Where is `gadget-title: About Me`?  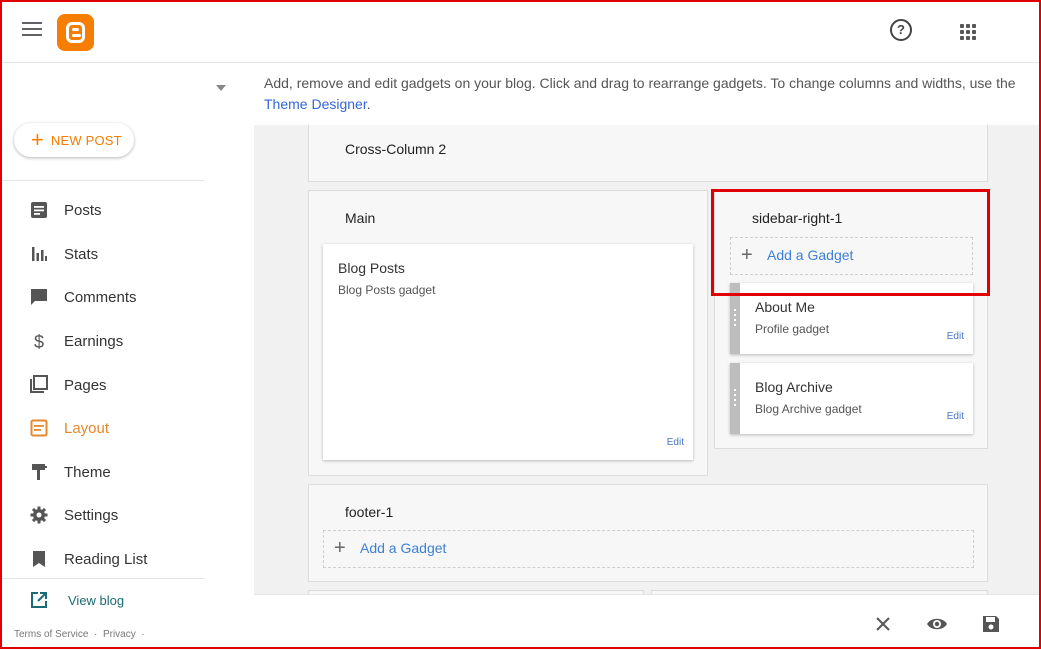 gadget-title: About Me is located at coordinates (785, 307).